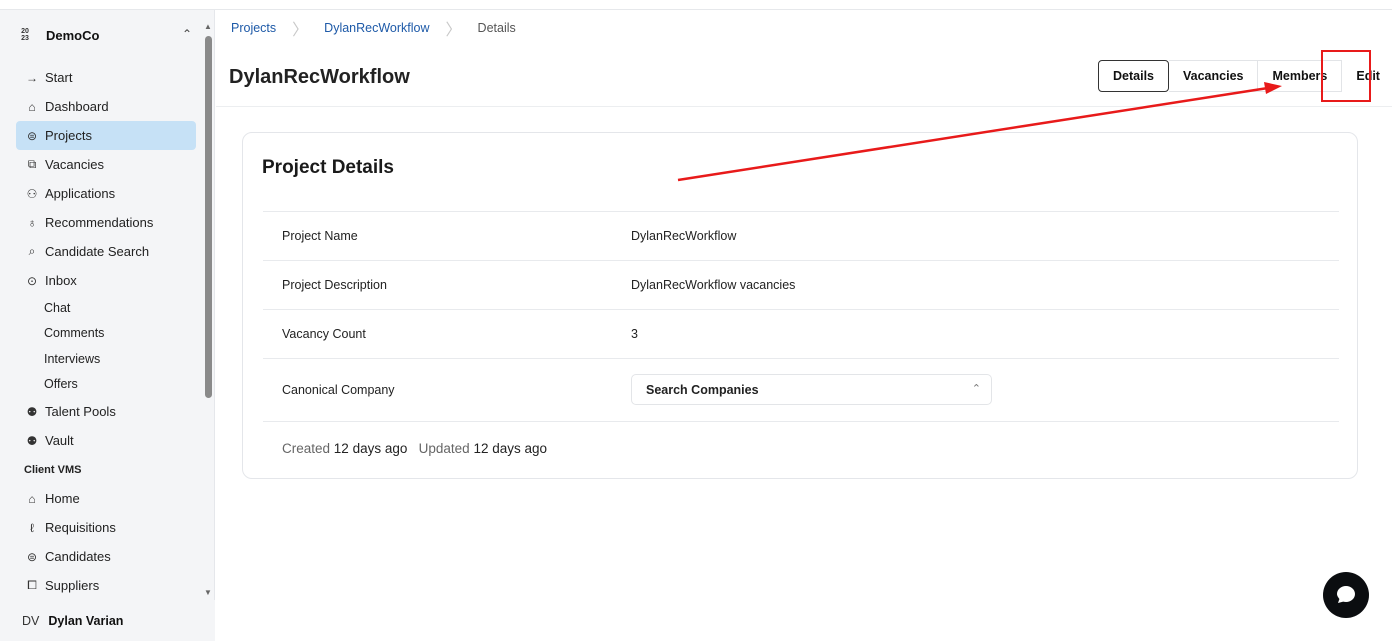 This screenshot has height=641, width=1392. I want to click on arrow-right-icon: →, so click(32, 77).